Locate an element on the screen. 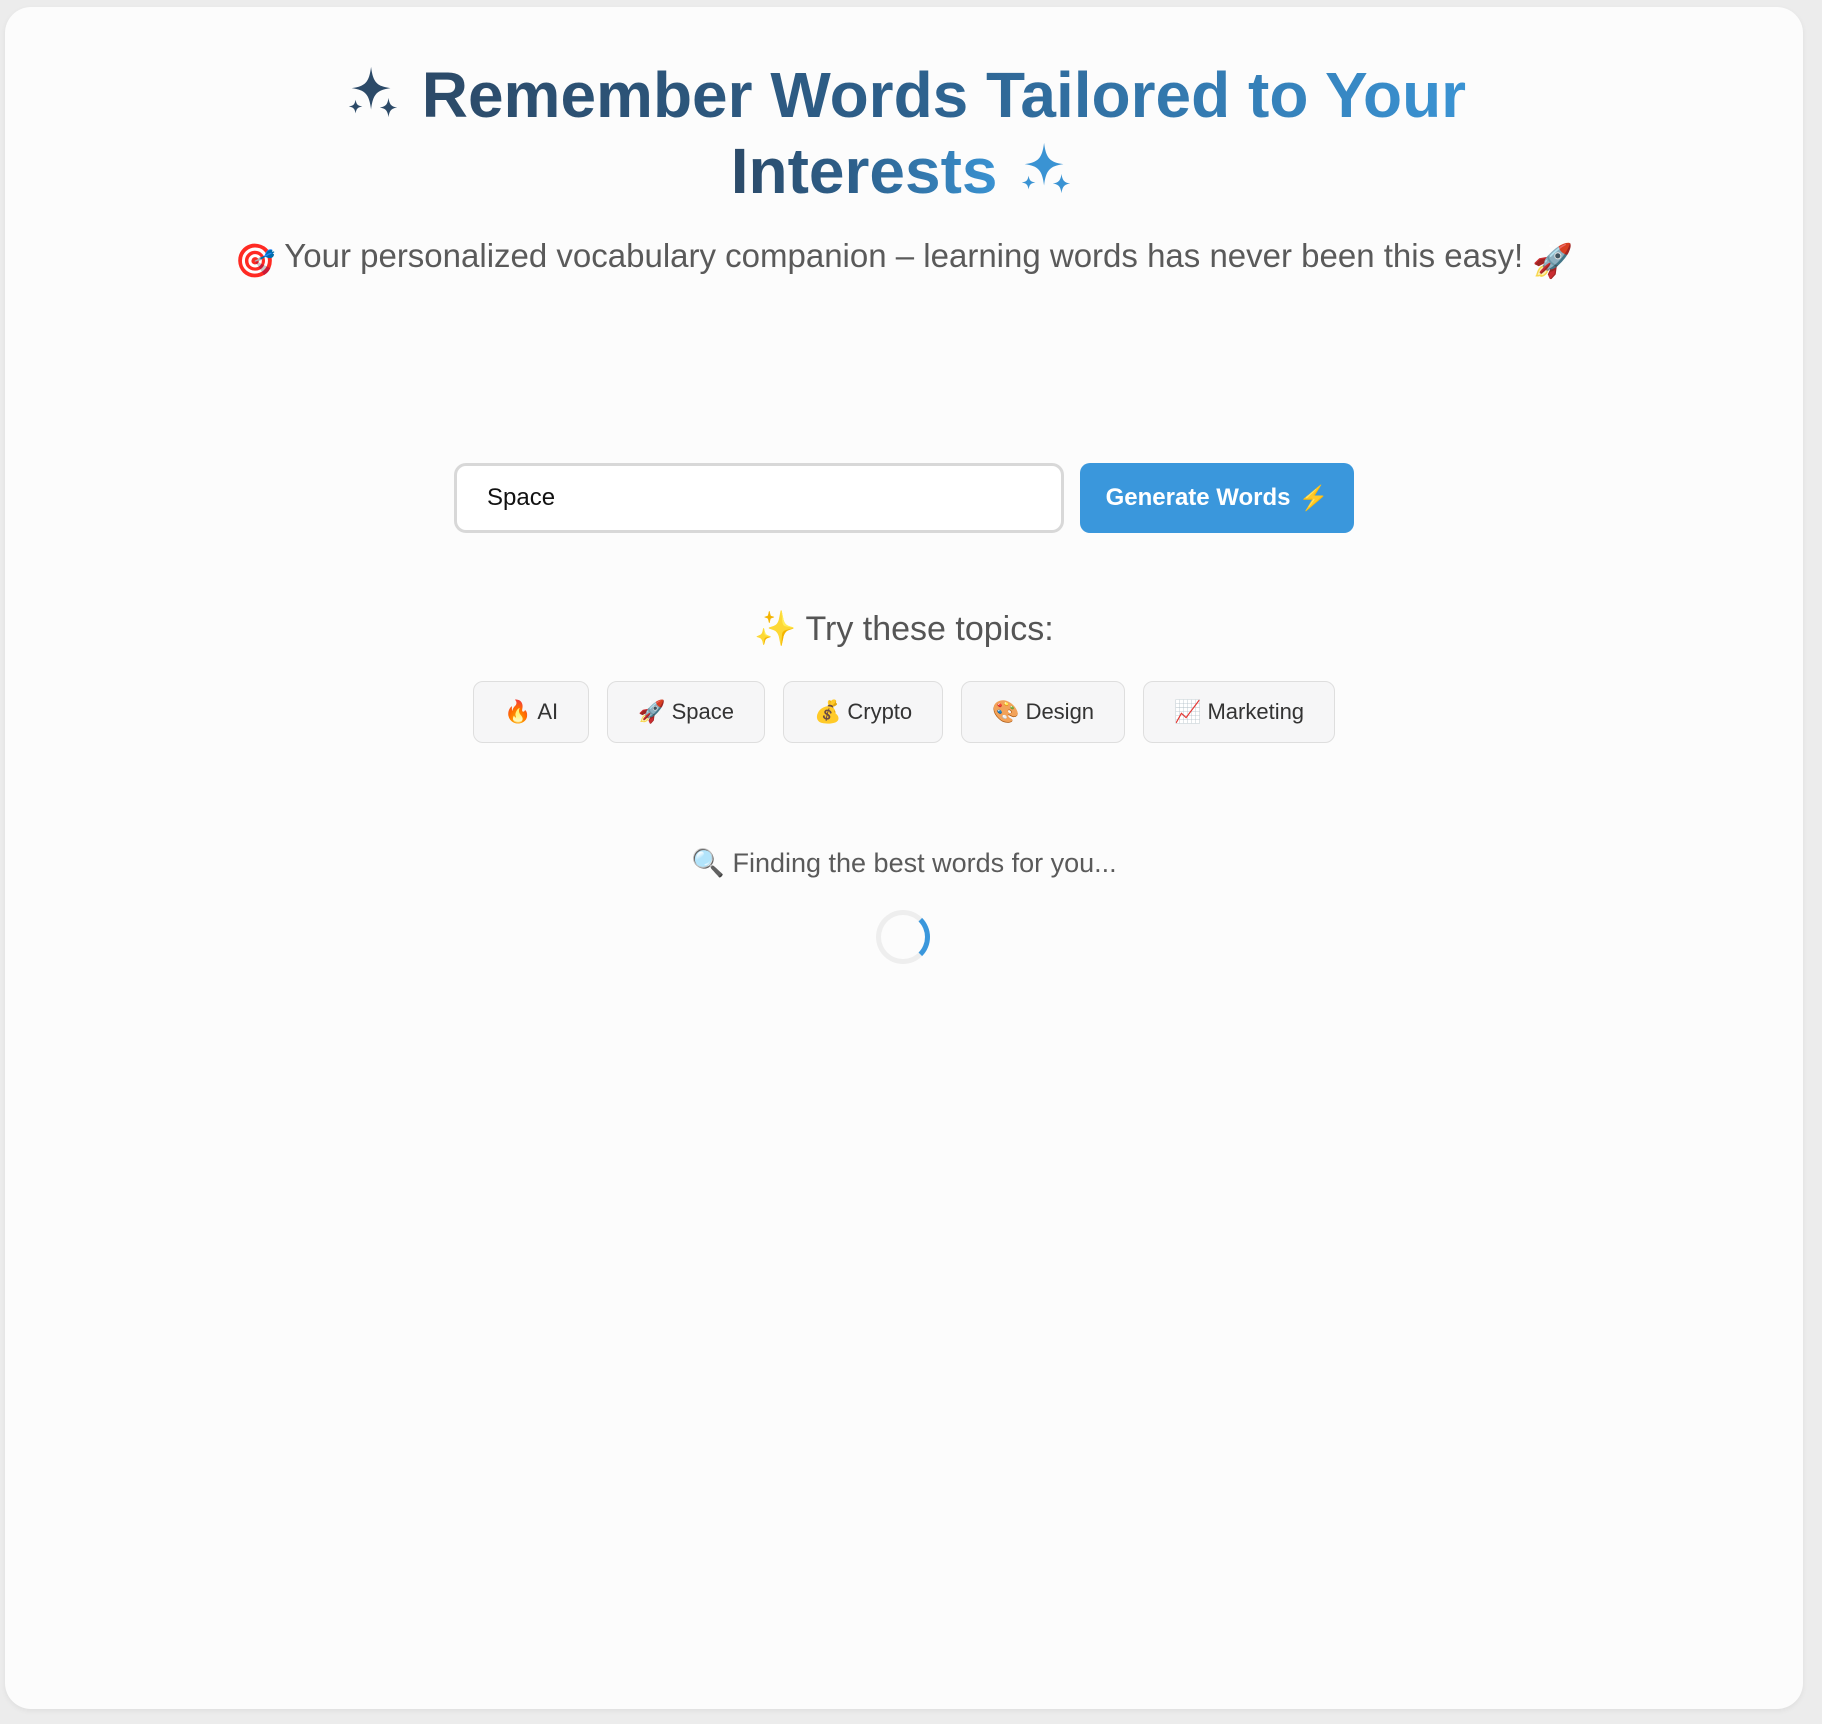  sparkles-icon: ✨ is located at coordinates (775, 629).